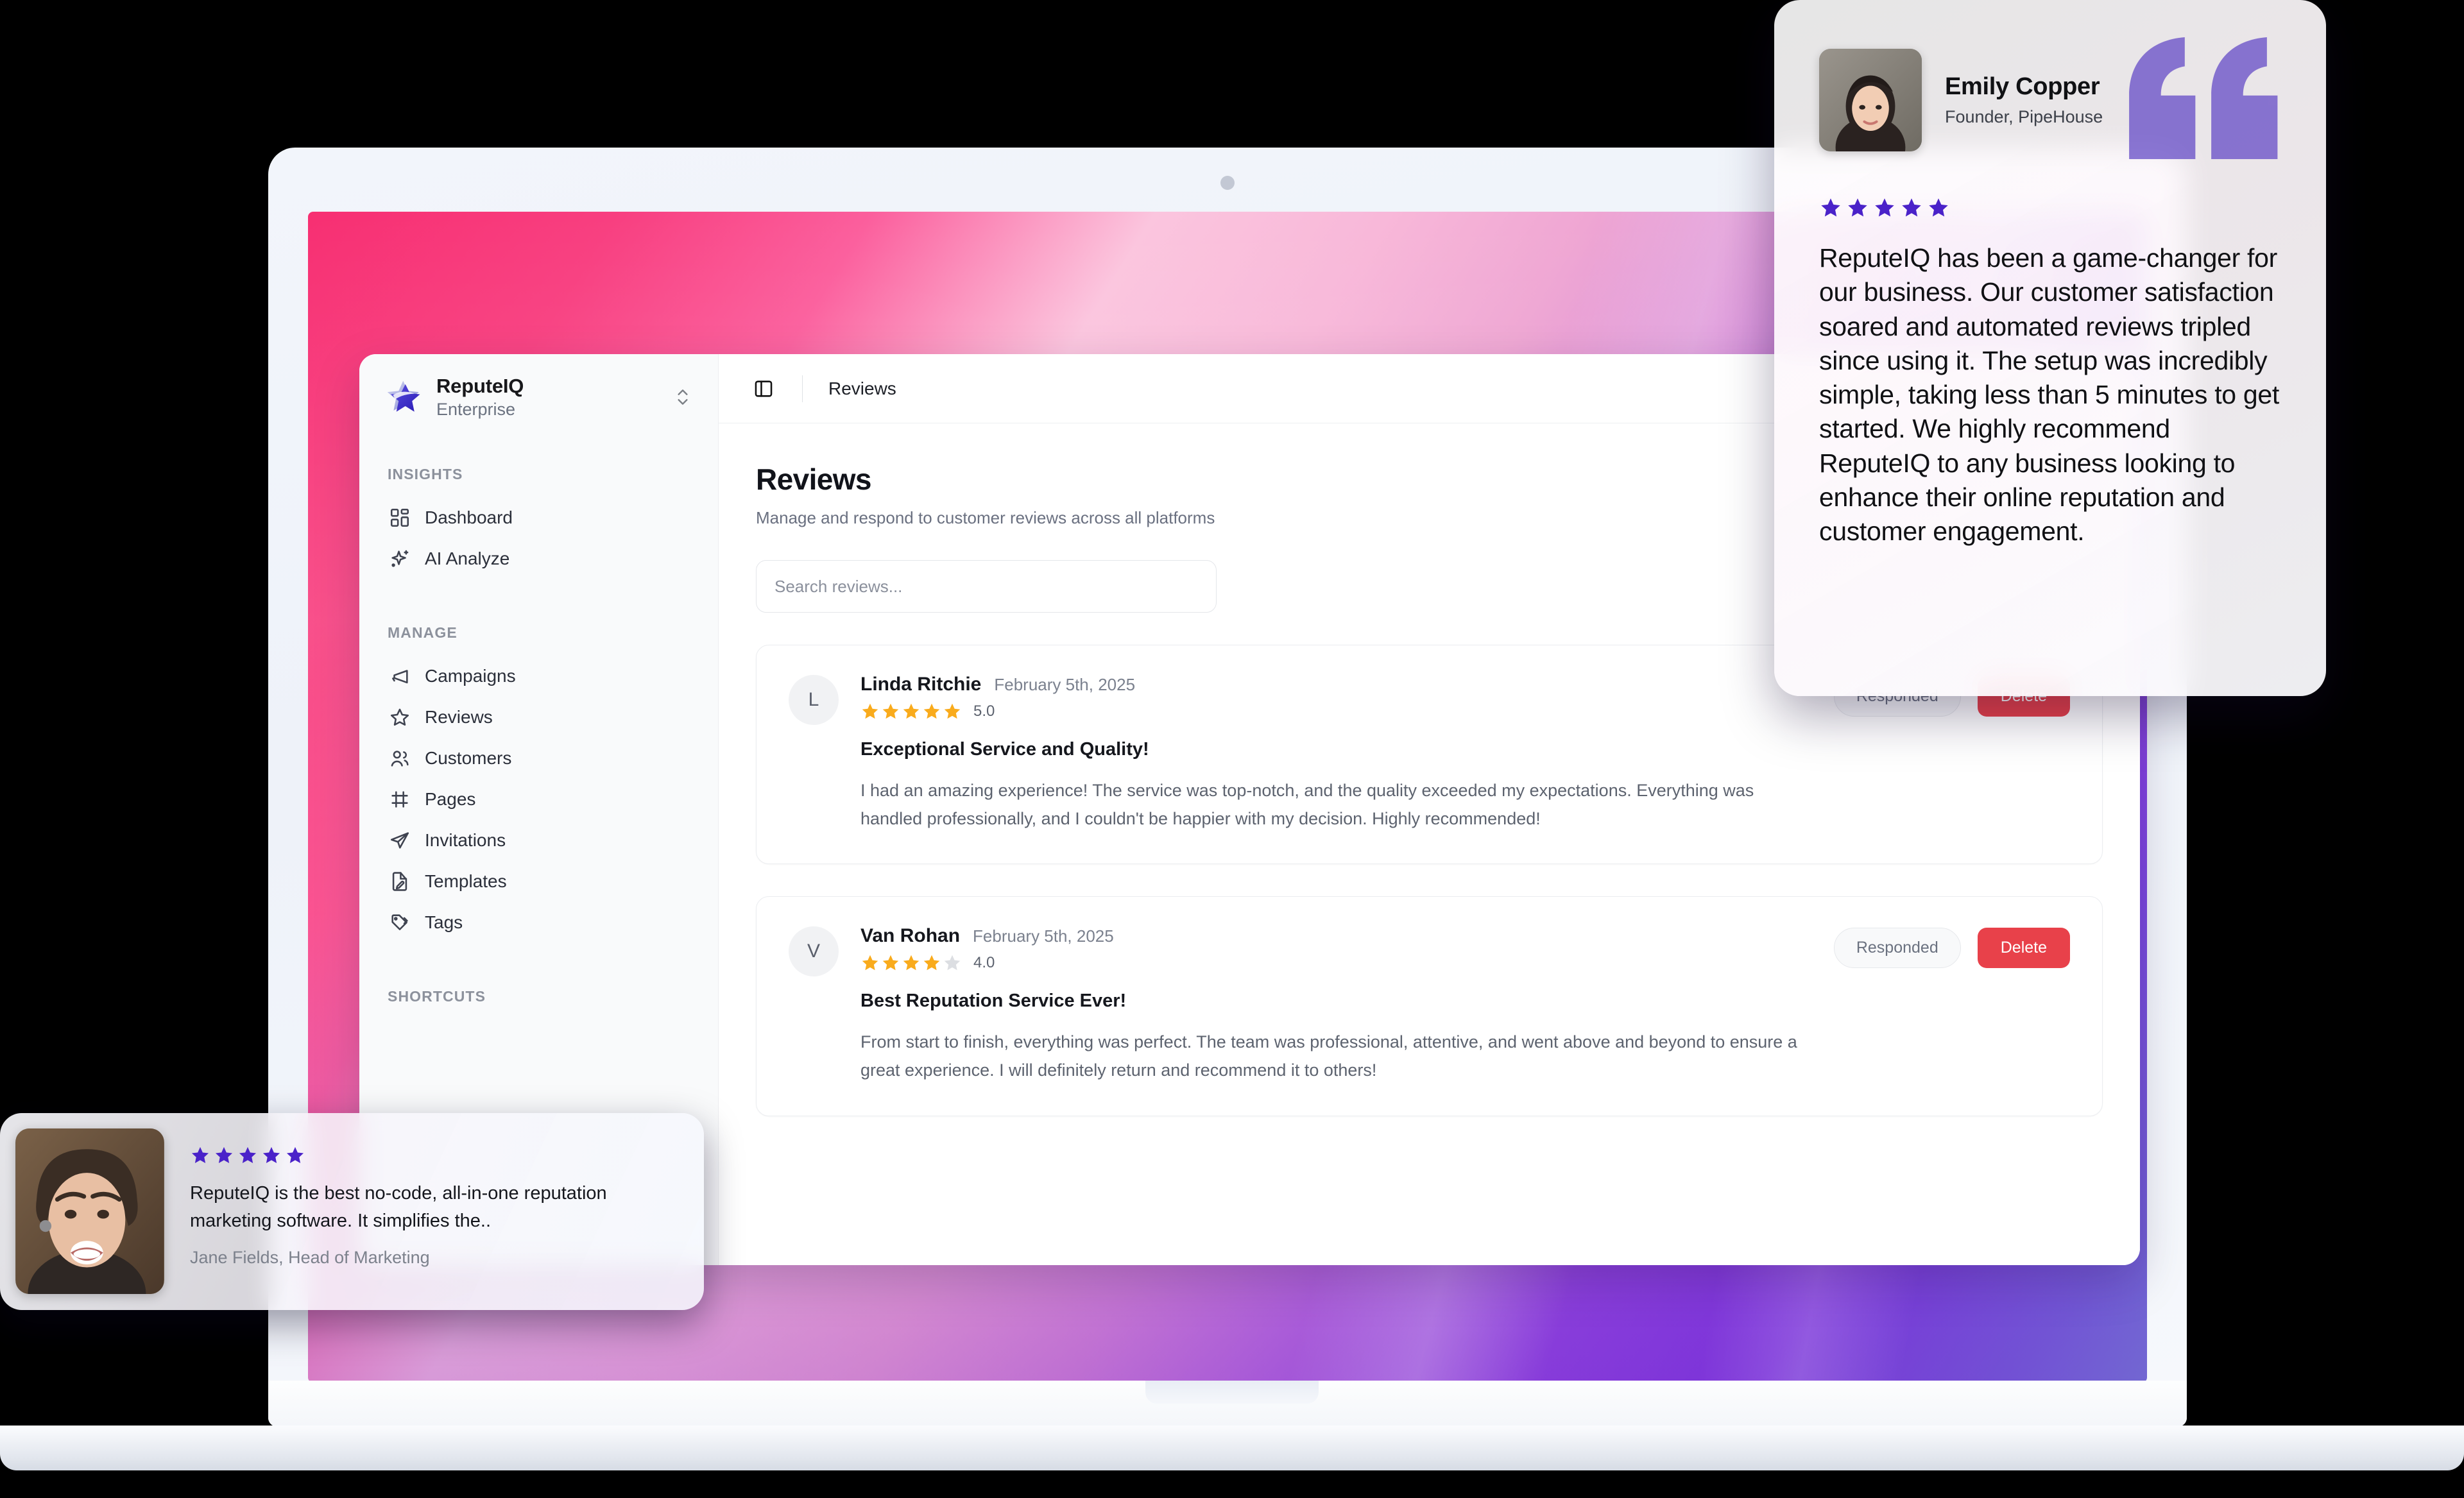  What do you see at coordinates (803, 388) in the screenshot?
I see `topbar-divider` at bounding box center [803, 388].